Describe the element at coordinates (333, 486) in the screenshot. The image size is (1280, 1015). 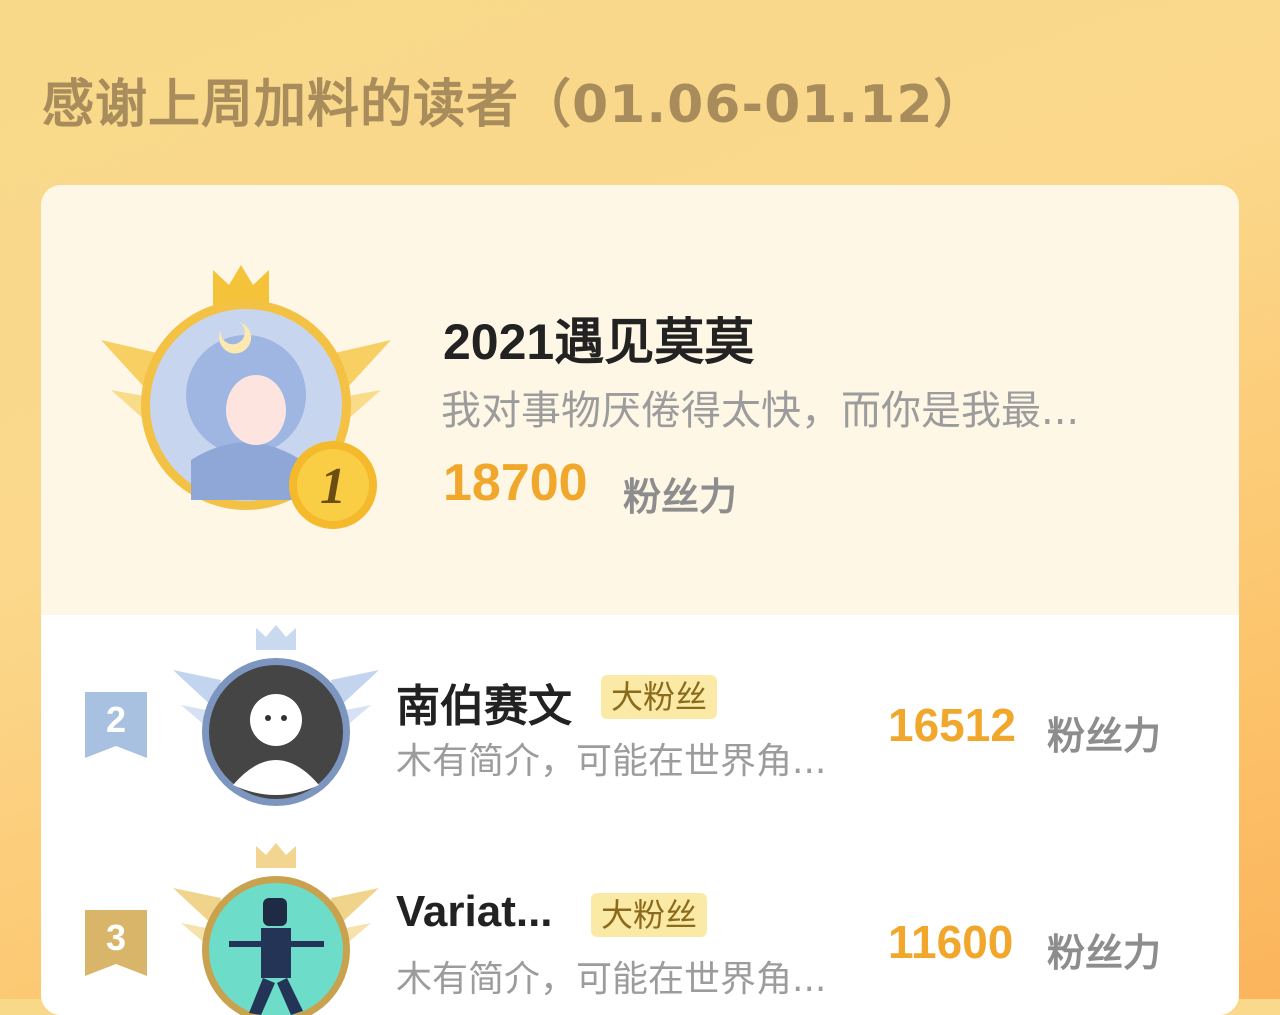
I see `svg-text: 1` at that location.